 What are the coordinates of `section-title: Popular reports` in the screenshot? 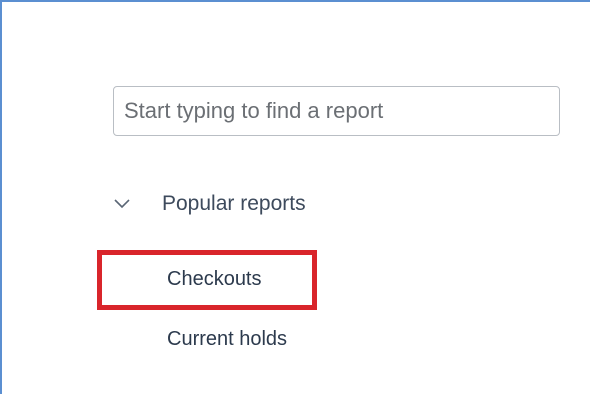 It's located at (234, 203).